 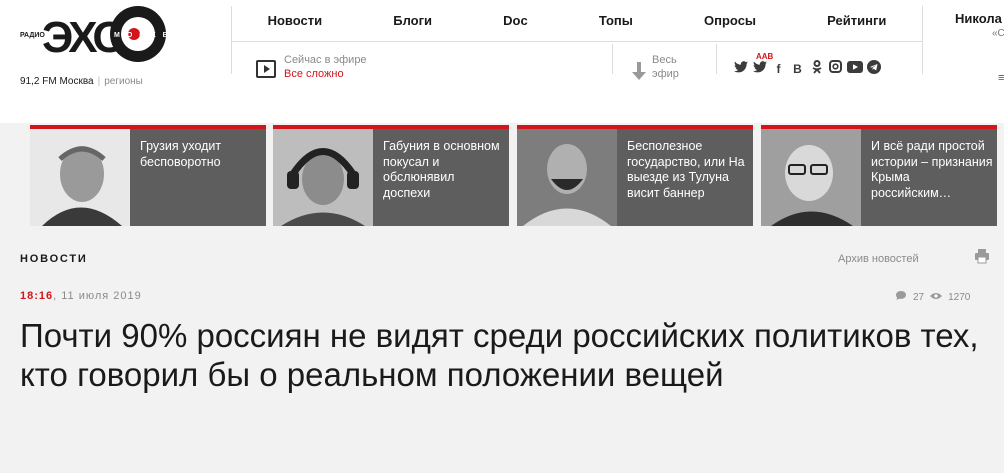 I want to click on full-air-label-1: Весь, so click(x=664, y=60).